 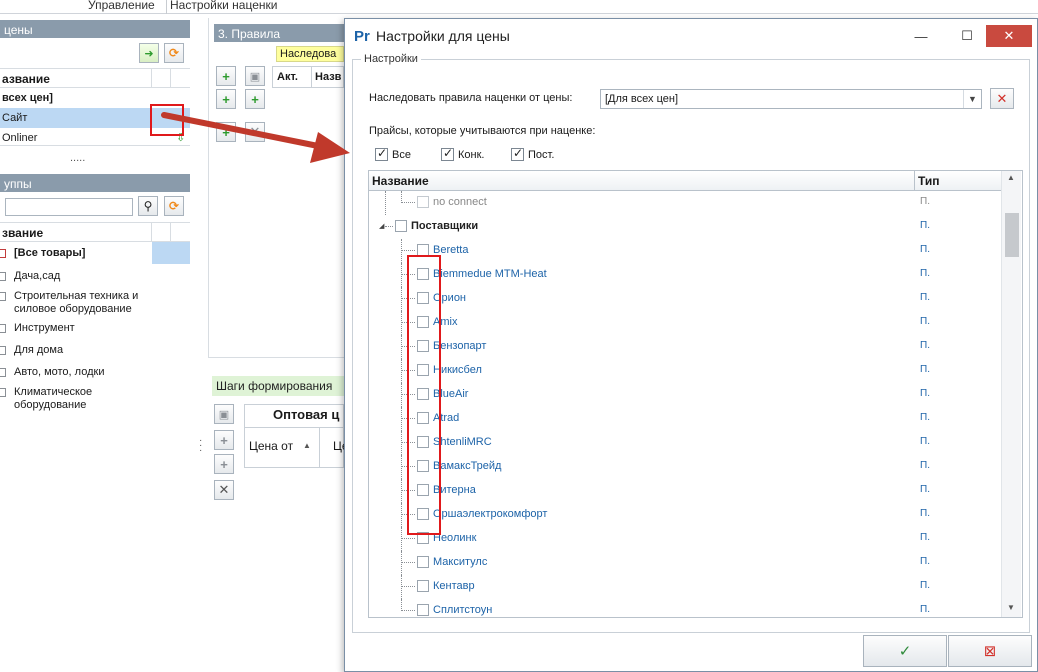 What do you see at coordinates (685, 347) in the screenshot?
I see `table-row: Бензопарт П.` at bounding box center [685, 347].